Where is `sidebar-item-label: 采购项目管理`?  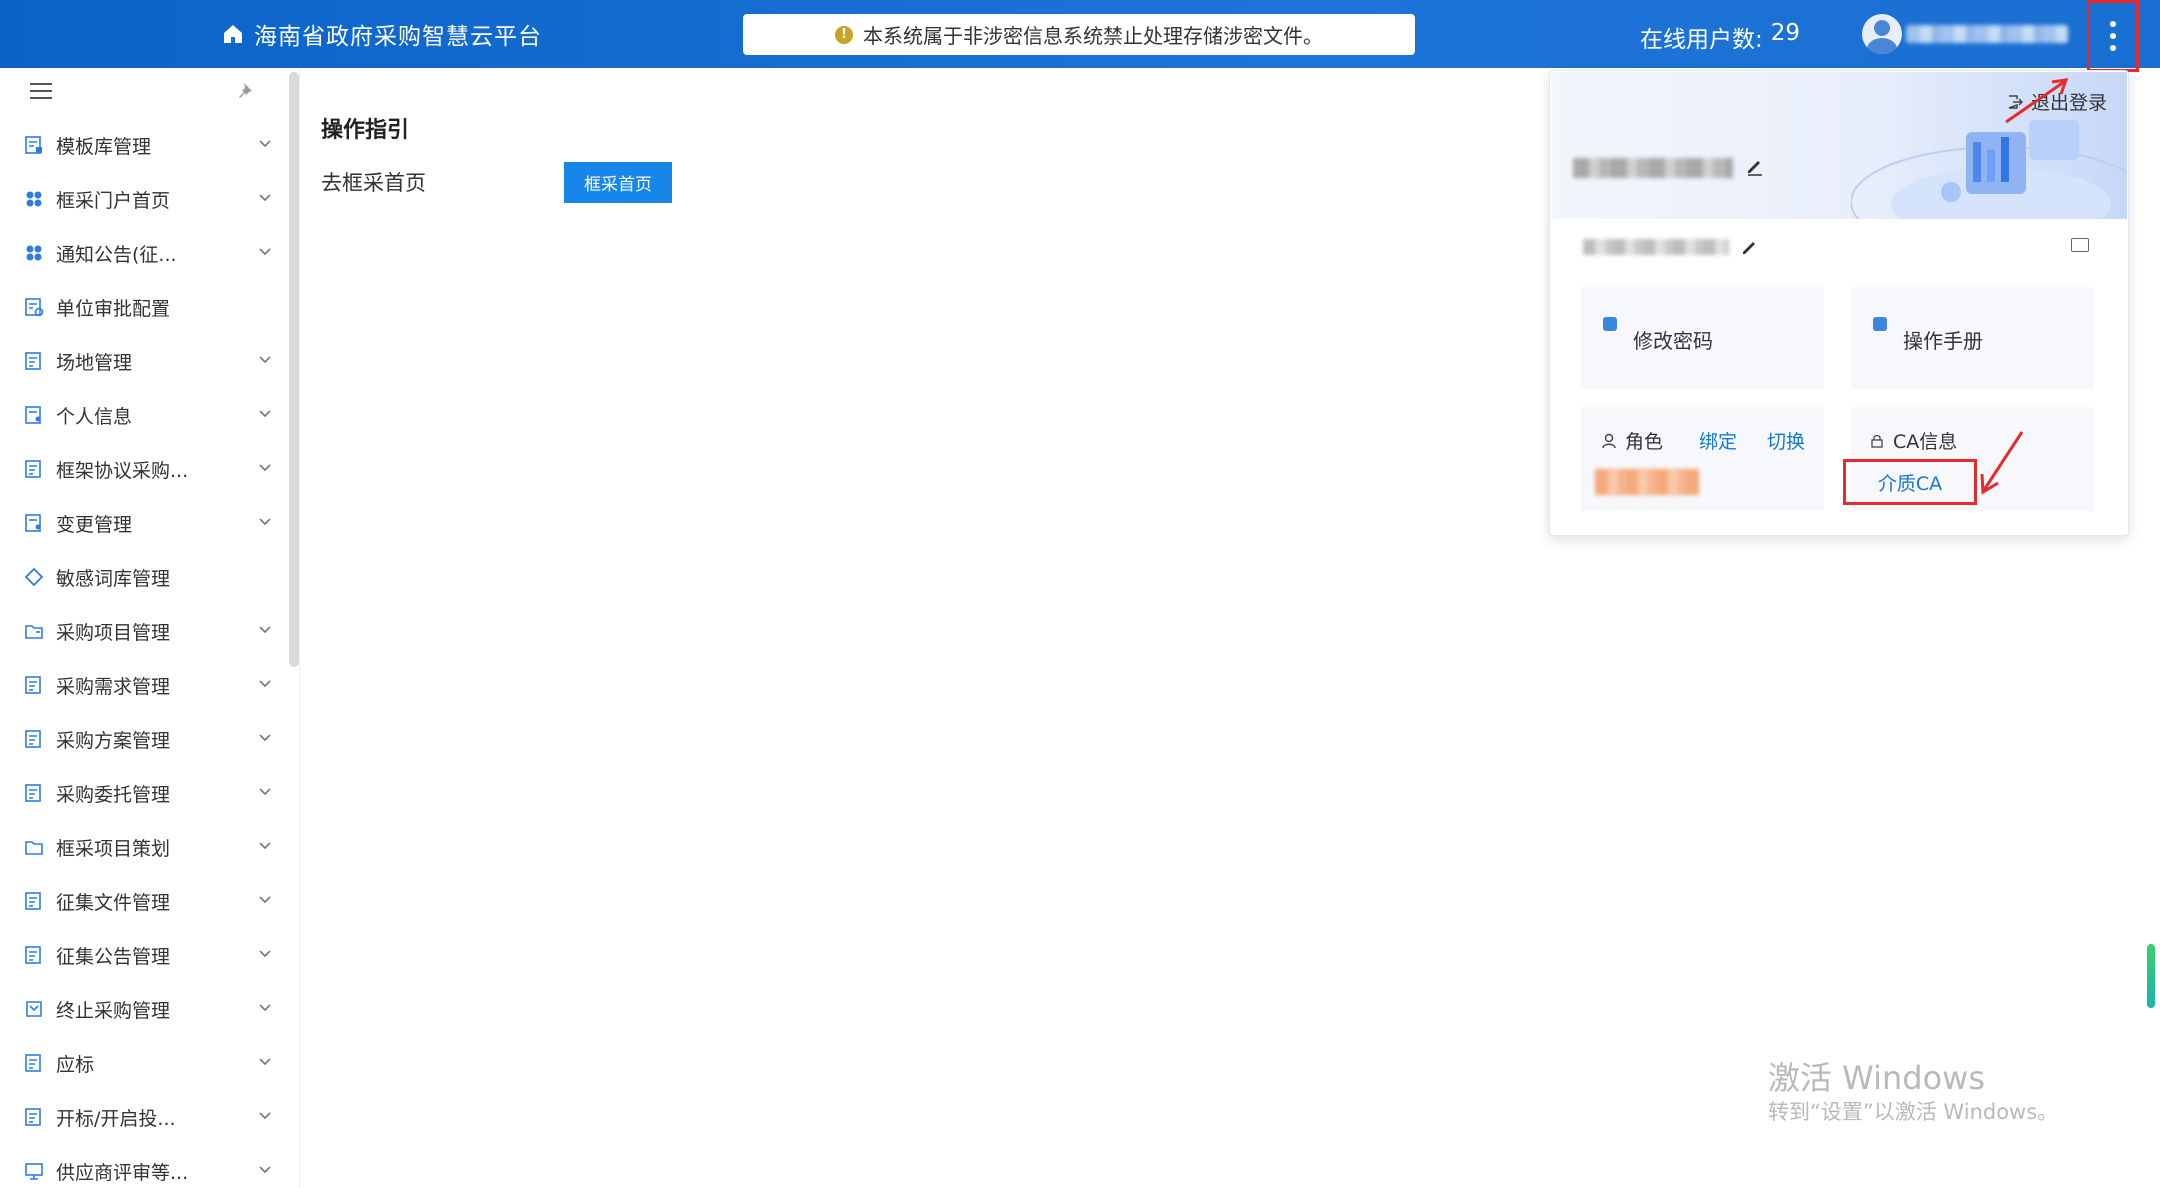
sidebar-item-label: 采购项目管理 is located at coordinates (113, 632).